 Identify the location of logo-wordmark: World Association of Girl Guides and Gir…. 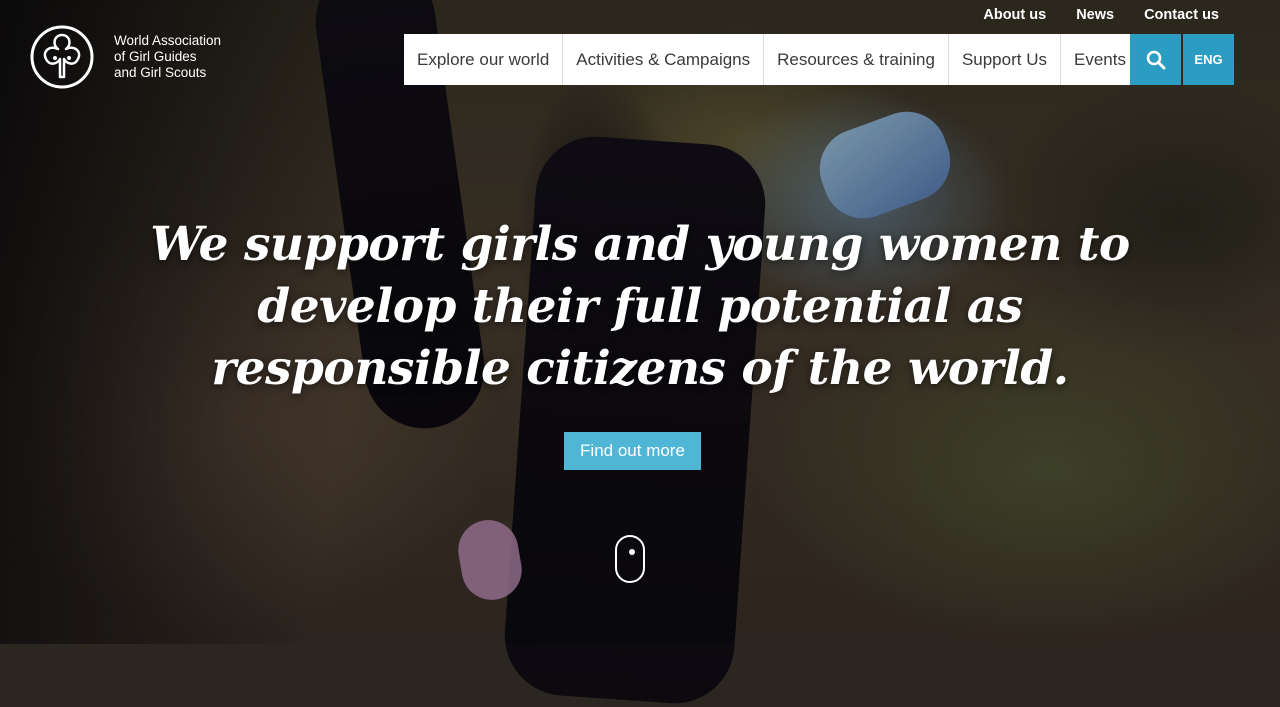
(167, 57).